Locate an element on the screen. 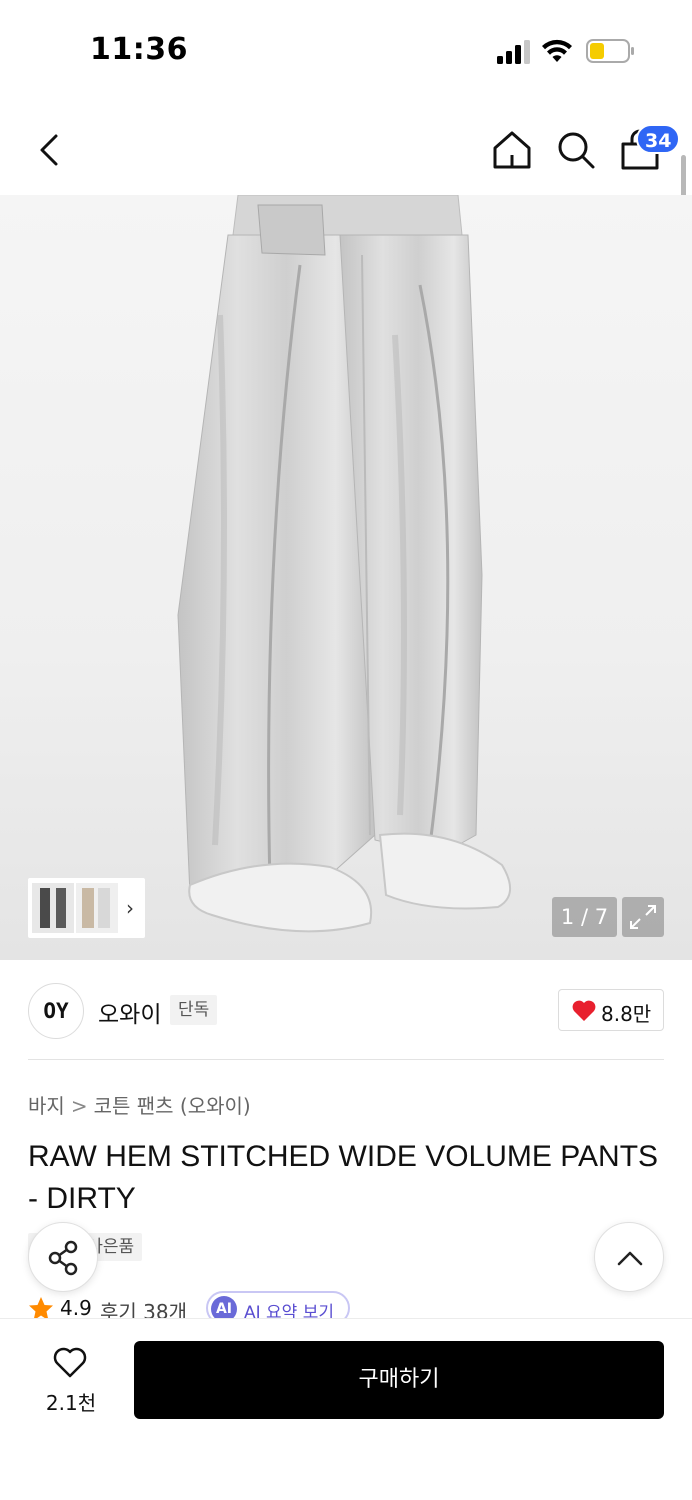 The image size is (692, 1500). brand-row: OY 오와이 단독 8.8만 is located at coordinates (346, 1011).